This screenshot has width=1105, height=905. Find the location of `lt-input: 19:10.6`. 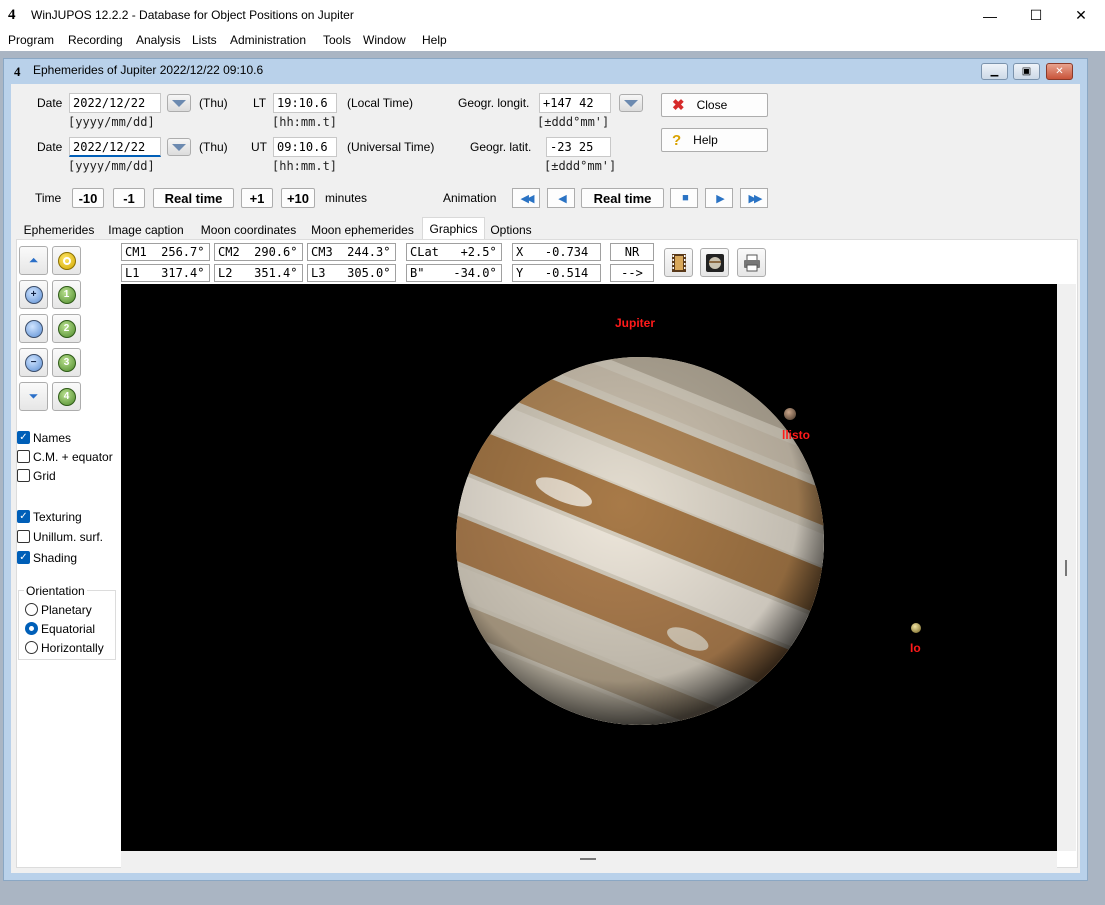

lt-input: 19:10.6 is located at coordinates (305, 103).